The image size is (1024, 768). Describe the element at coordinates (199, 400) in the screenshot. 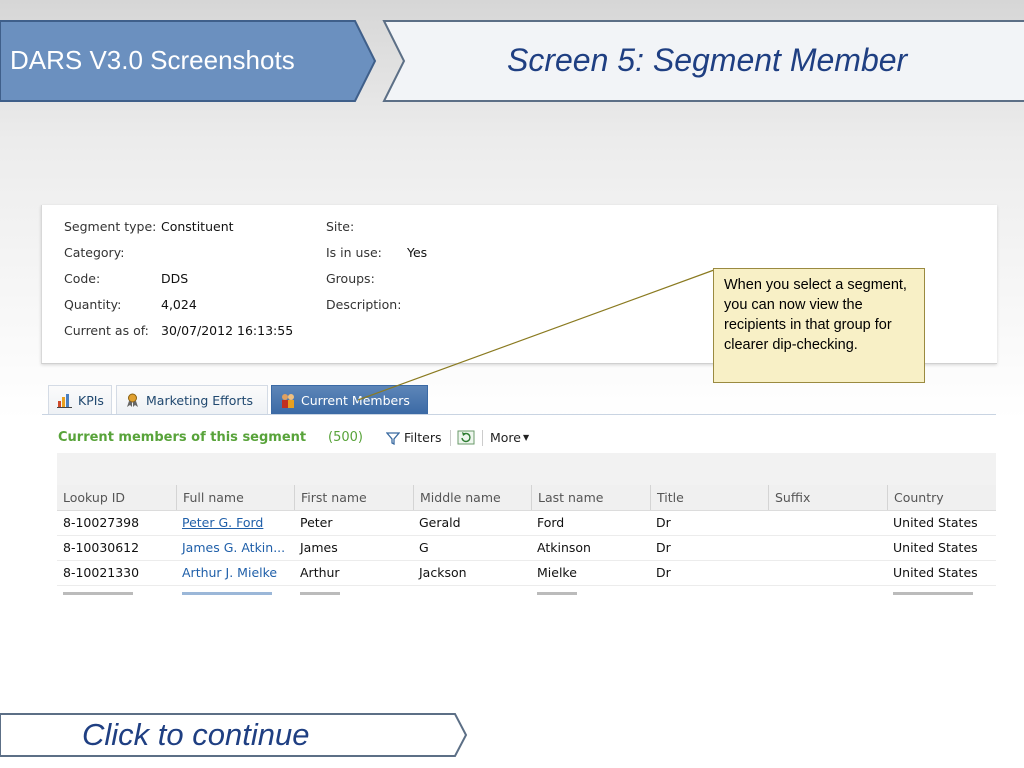

I see `tab-marketing-efforts-label: Marketing Efforts` at that location.